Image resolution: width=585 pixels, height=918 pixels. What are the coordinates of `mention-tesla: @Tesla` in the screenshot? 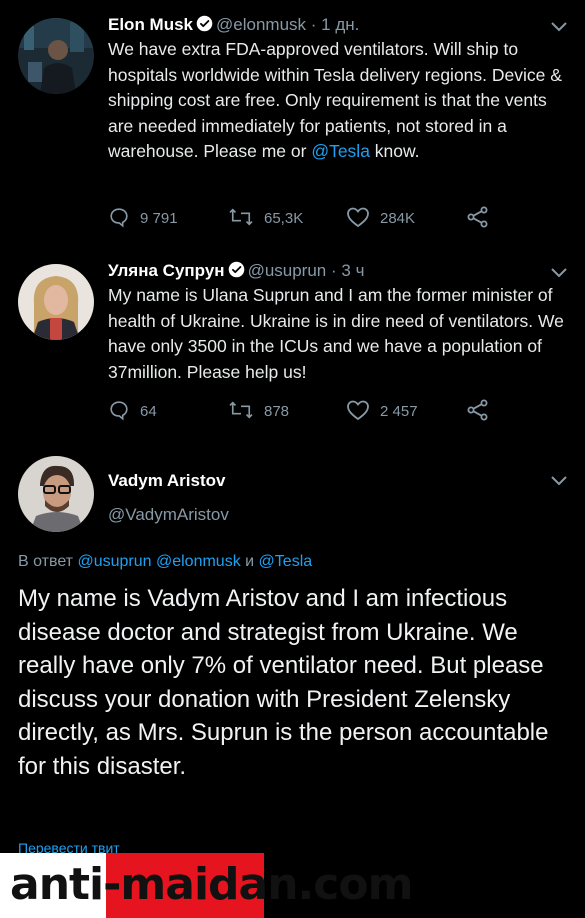 It's located at (286, 561).